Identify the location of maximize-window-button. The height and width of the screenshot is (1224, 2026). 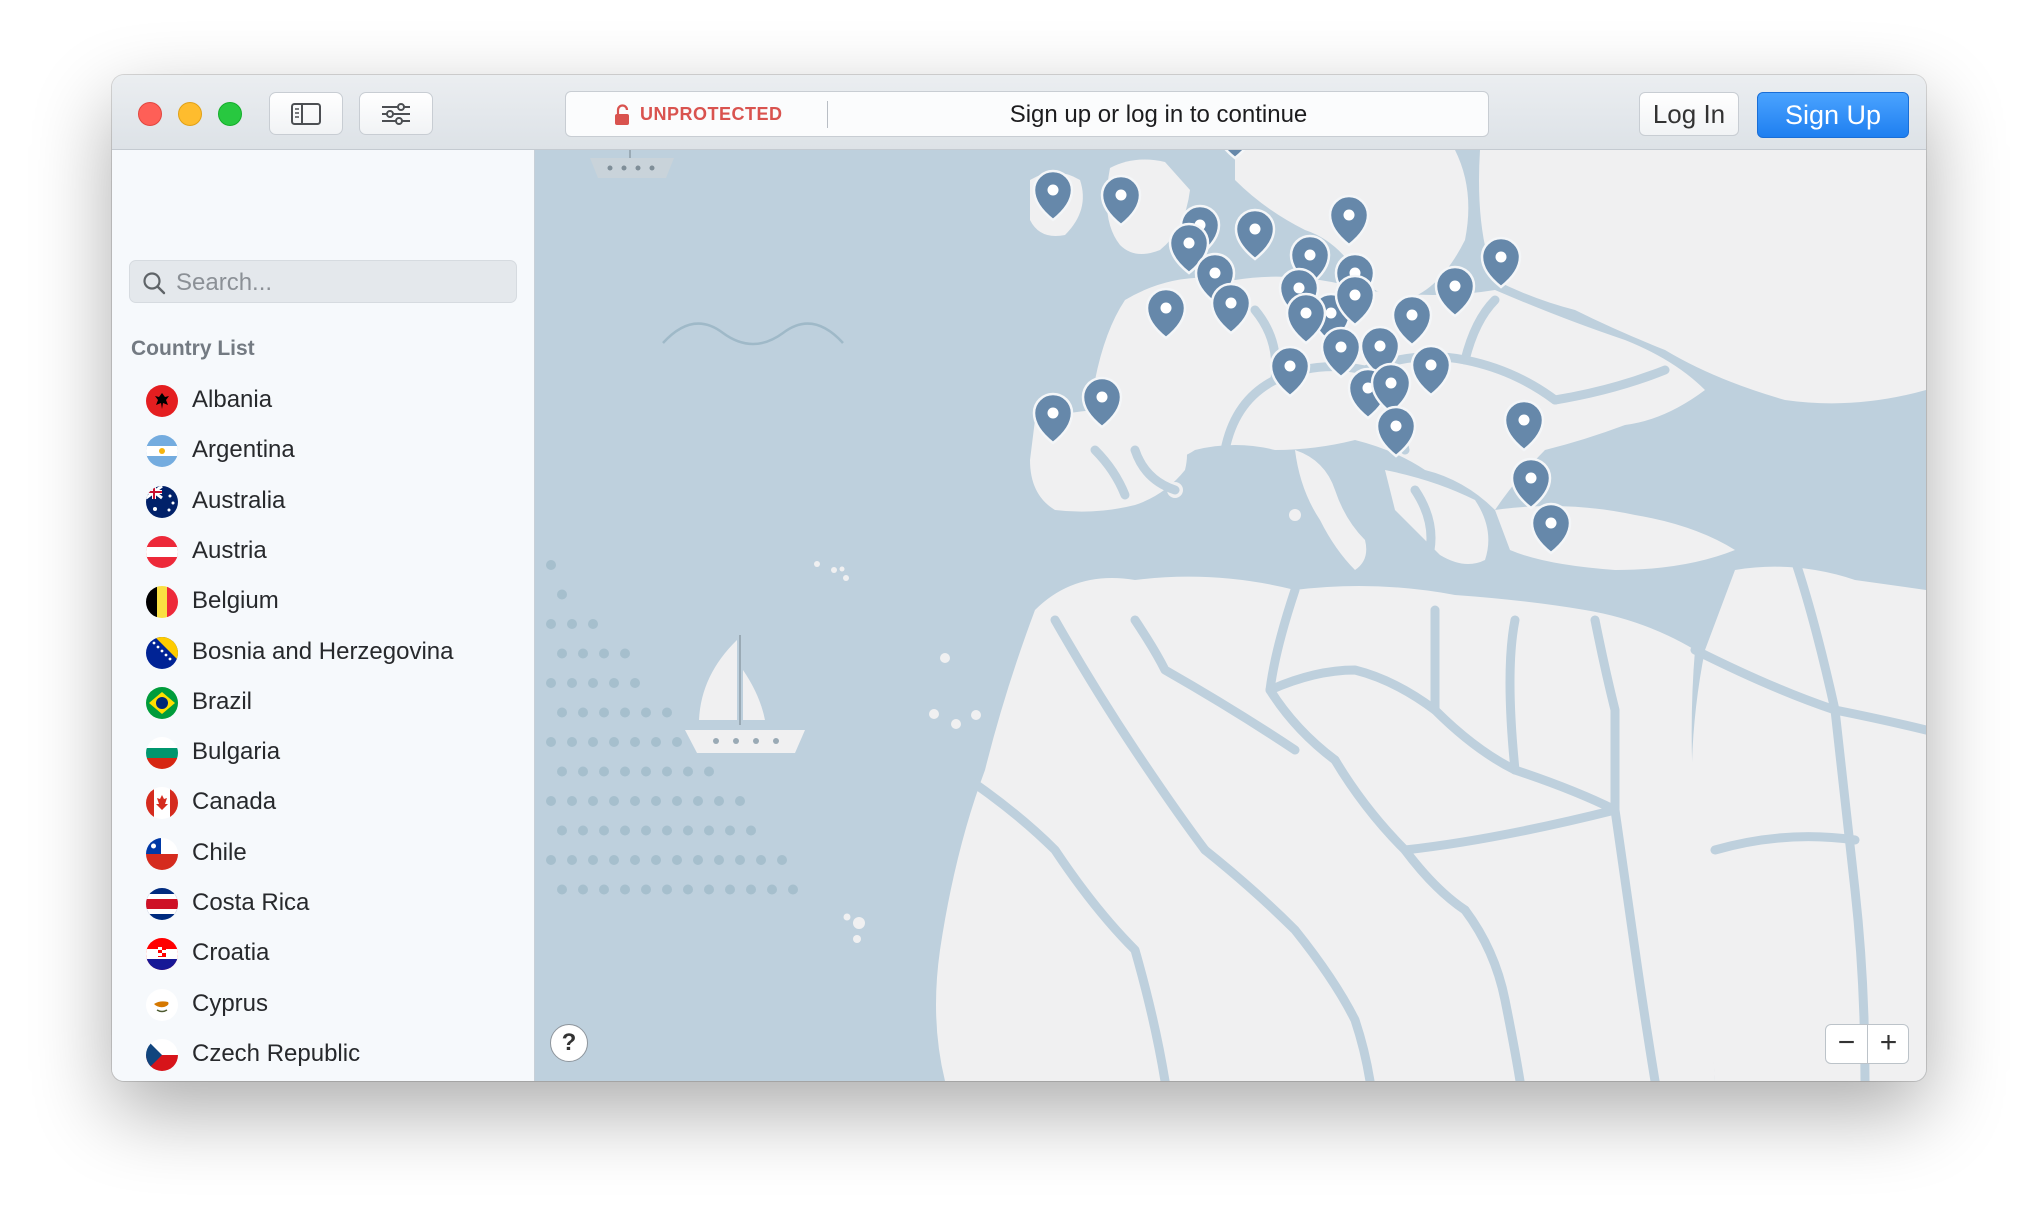
(230, 114).